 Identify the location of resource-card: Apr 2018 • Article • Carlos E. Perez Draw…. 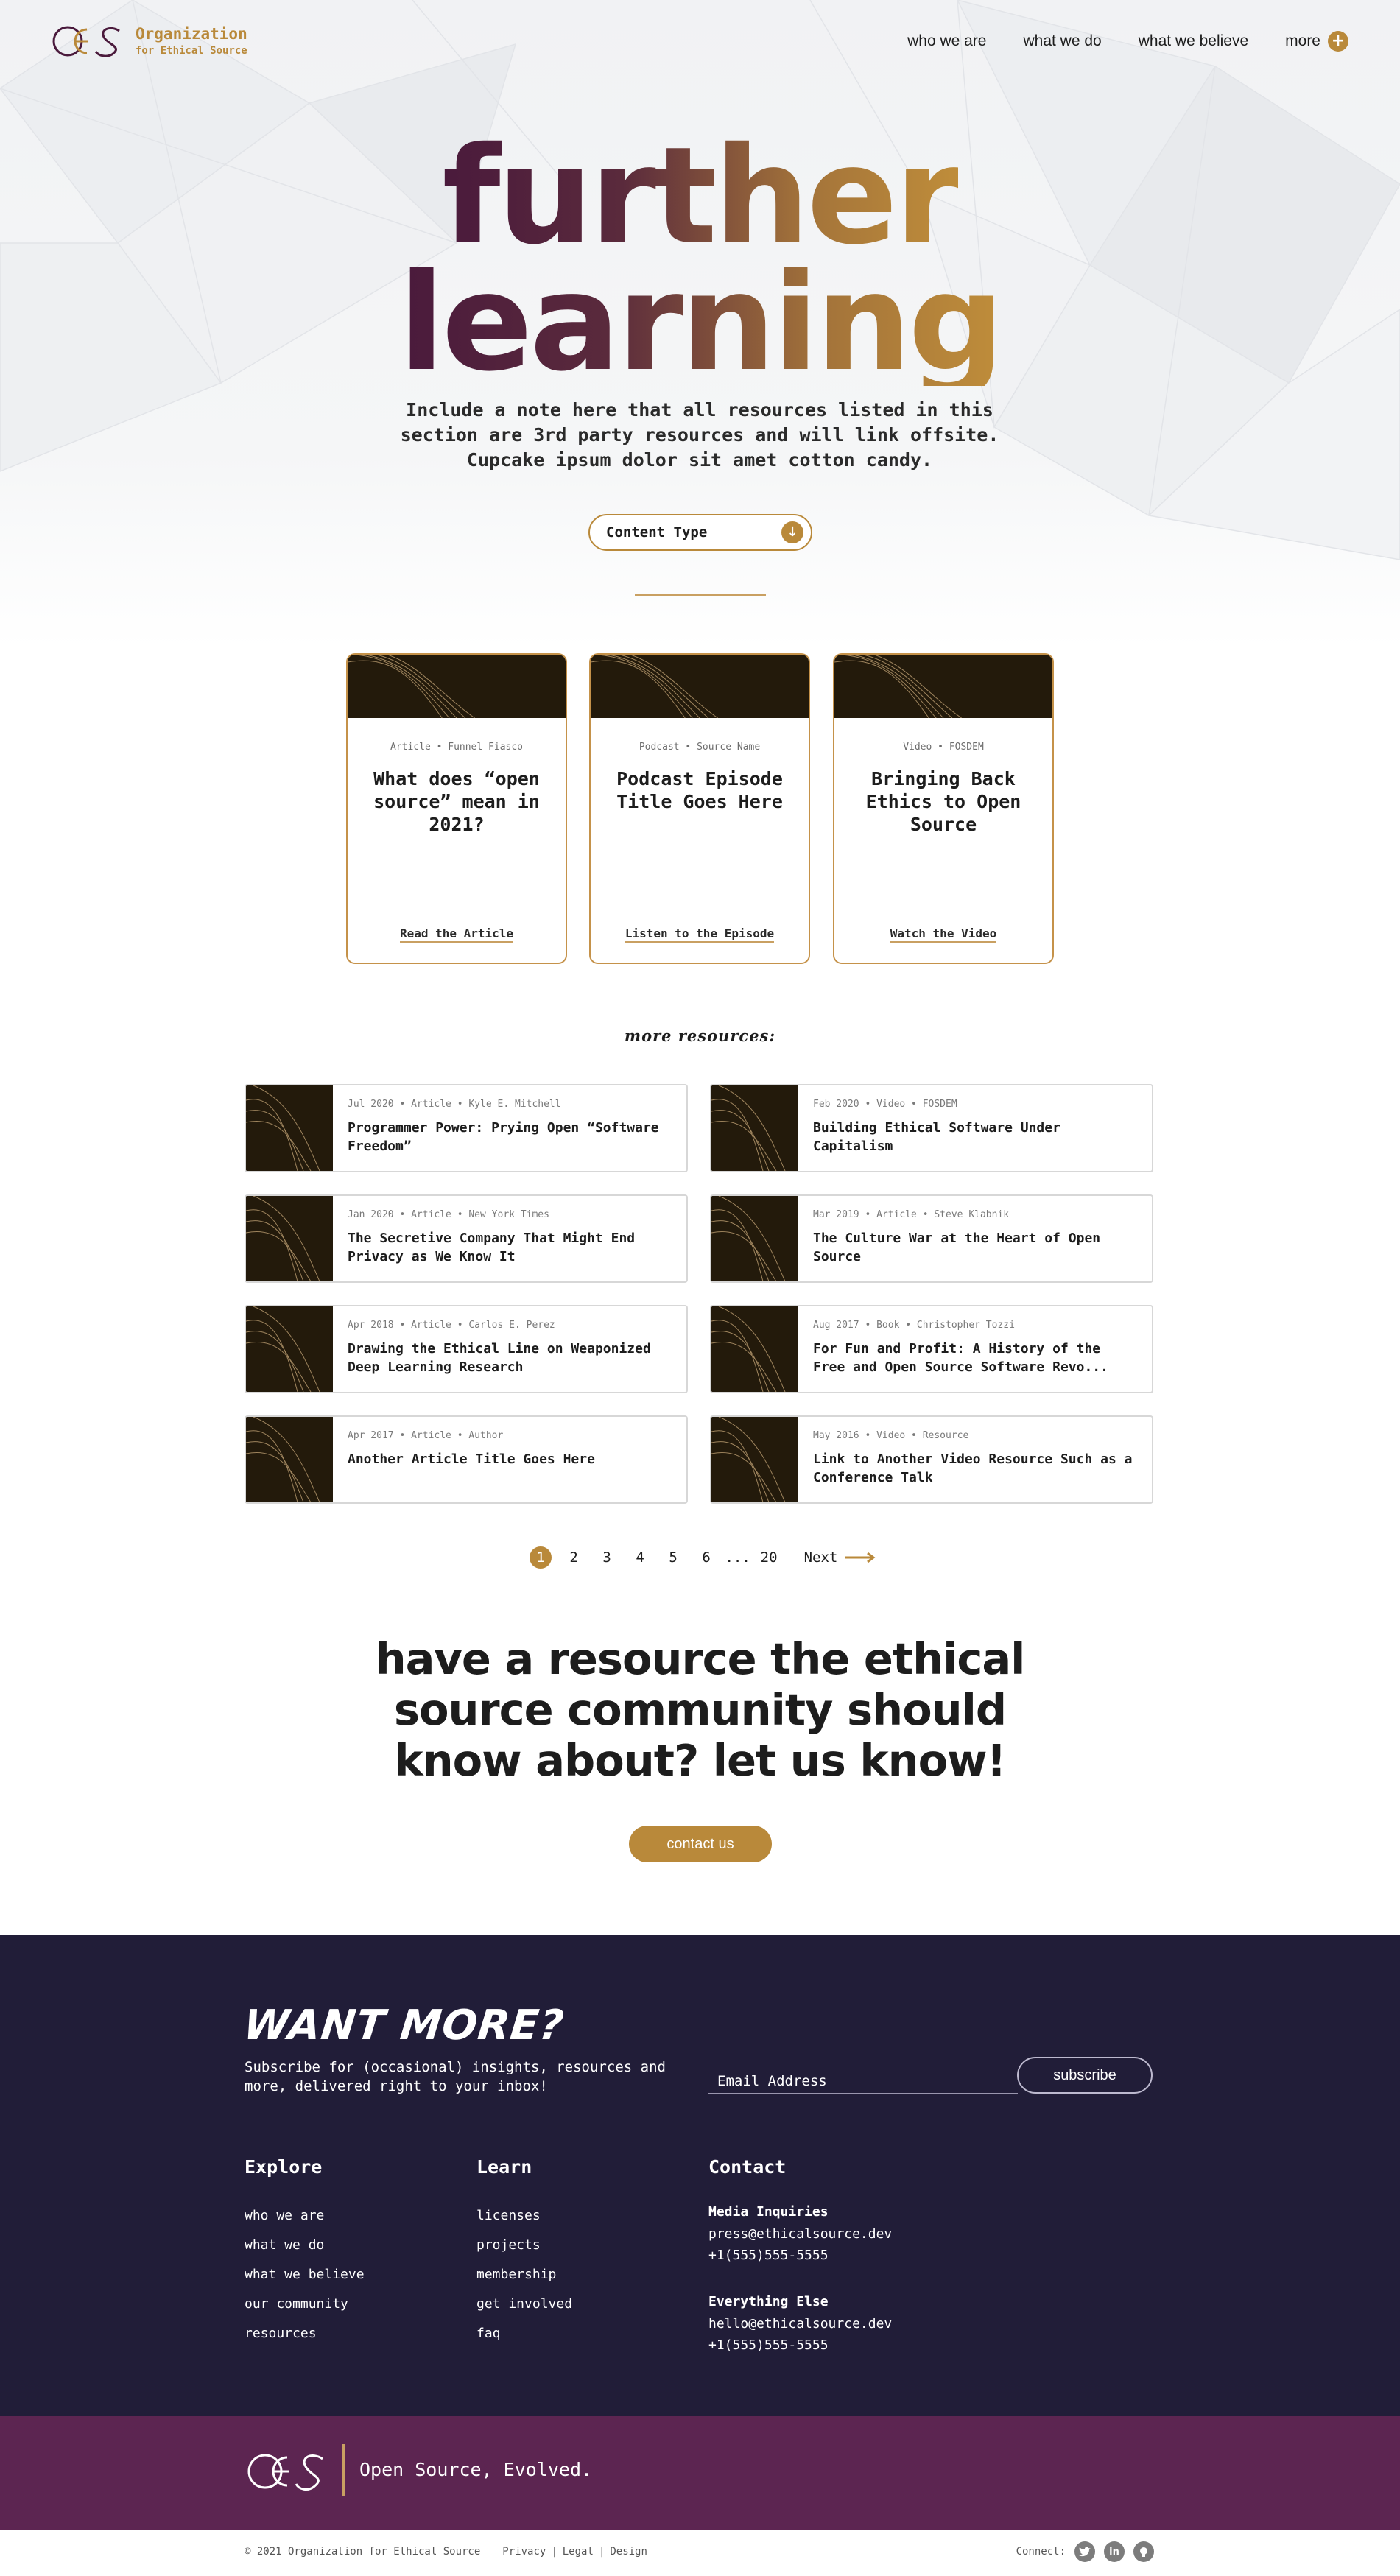
(466, 1349).